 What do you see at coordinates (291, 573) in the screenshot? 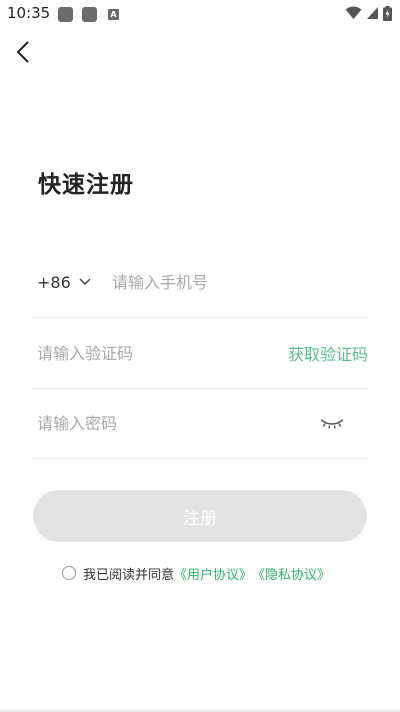
I see `privacy-agreement-link: 《隐私协议》` at bounding box center [291, 573].